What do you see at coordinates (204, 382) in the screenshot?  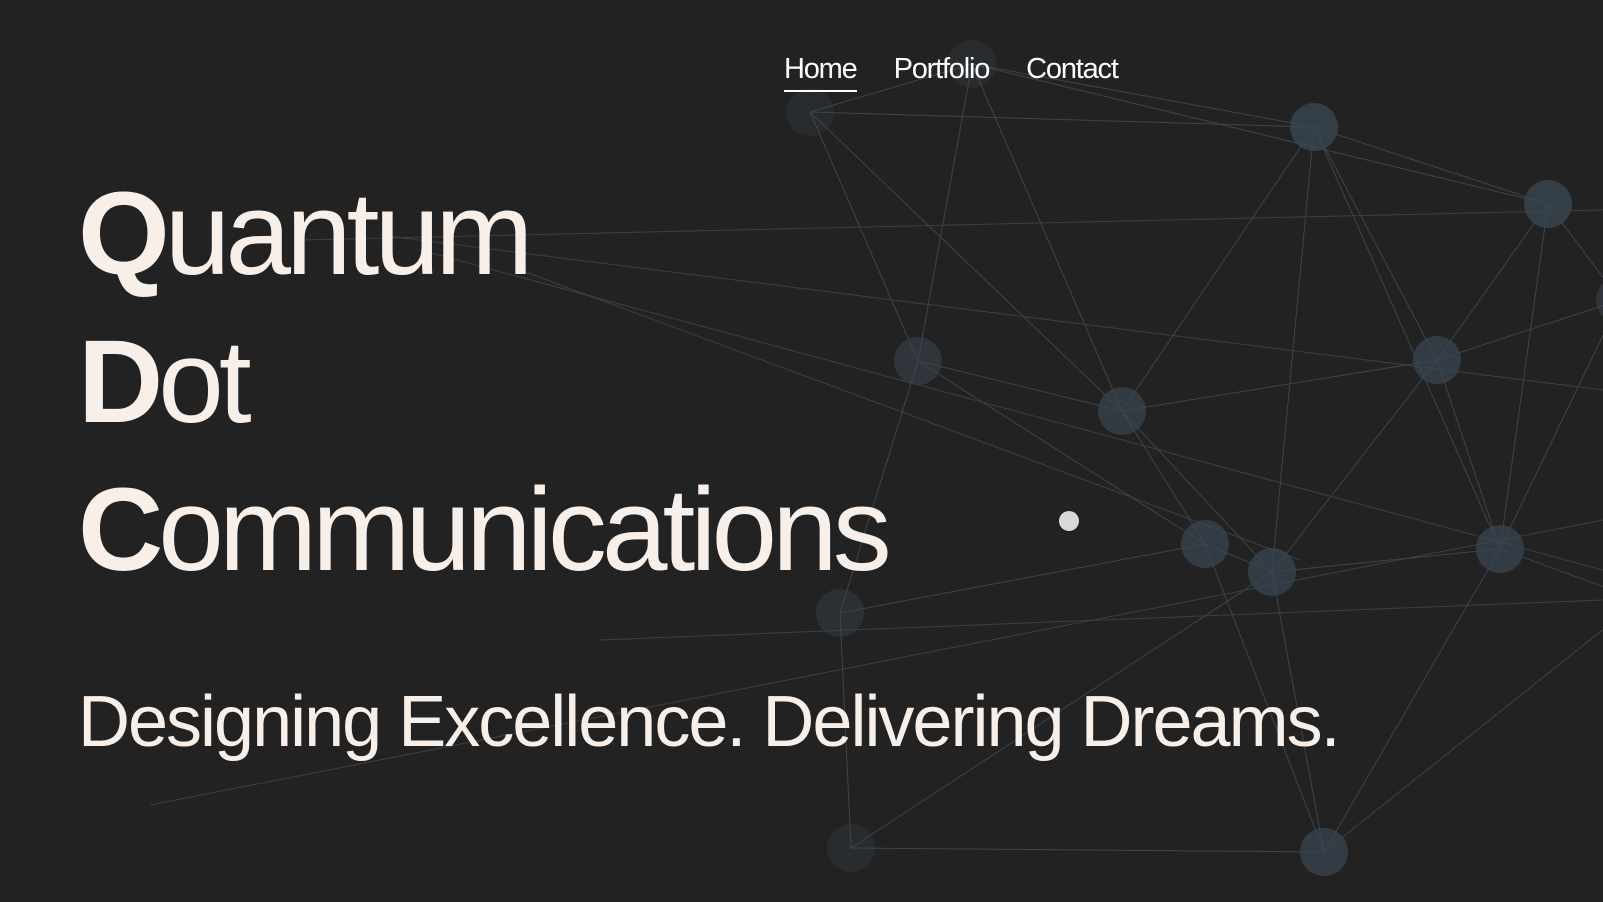 I see `hero-word-rest: ot` at bounding box center [204, 382].